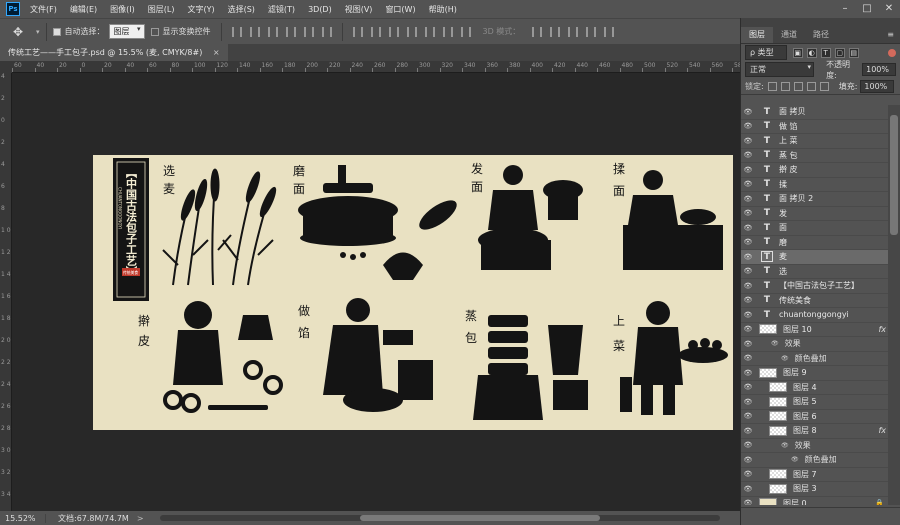  I want to click on distribute-left-icon, so click(411, 31).